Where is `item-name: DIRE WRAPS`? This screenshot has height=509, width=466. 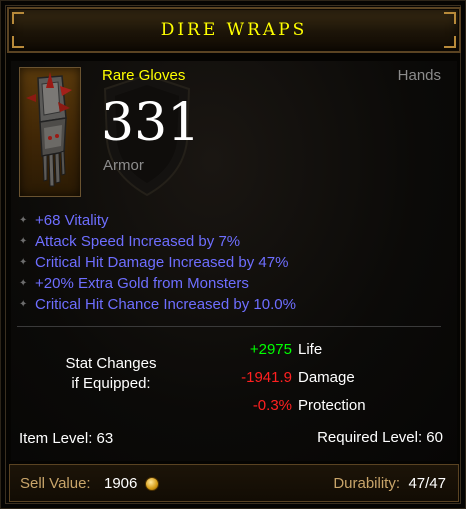
item-name: DIRE WRAPS is located at coordinates (234, 30).